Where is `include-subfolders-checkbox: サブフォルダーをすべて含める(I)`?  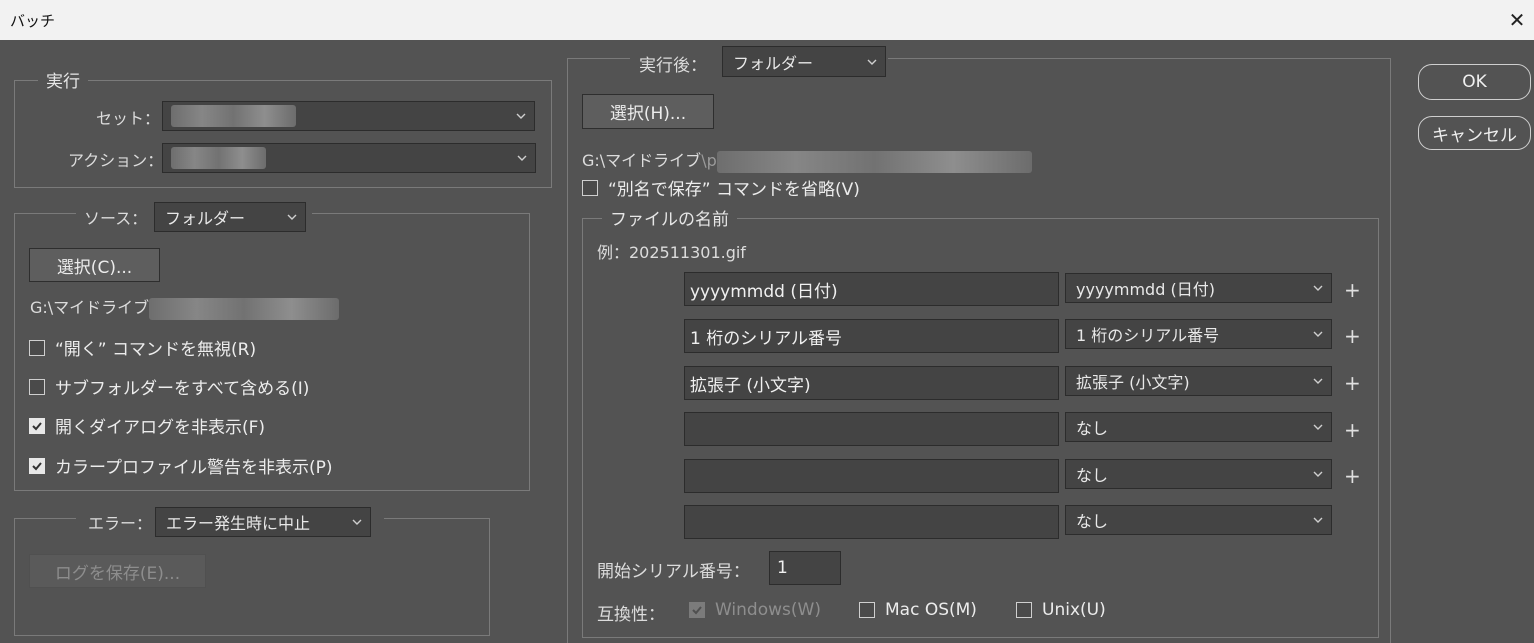 include-subfolders-checkbox: サブフォルダーをすべて含める(I) is located at coordinates (169, 386).